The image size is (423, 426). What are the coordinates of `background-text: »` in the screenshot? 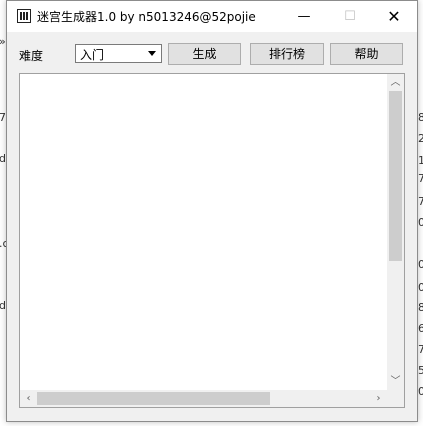 It's located at (3, 42).